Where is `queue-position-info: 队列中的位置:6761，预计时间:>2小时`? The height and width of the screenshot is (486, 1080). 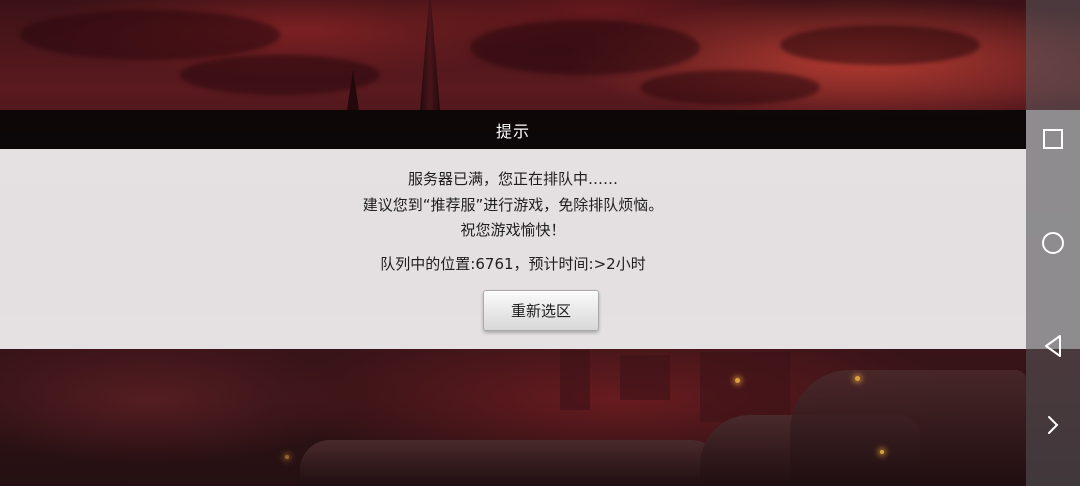
queue-position-info: 队列中的位置:6761，预计时间:>2小时 is located at coordinates (513, 264).